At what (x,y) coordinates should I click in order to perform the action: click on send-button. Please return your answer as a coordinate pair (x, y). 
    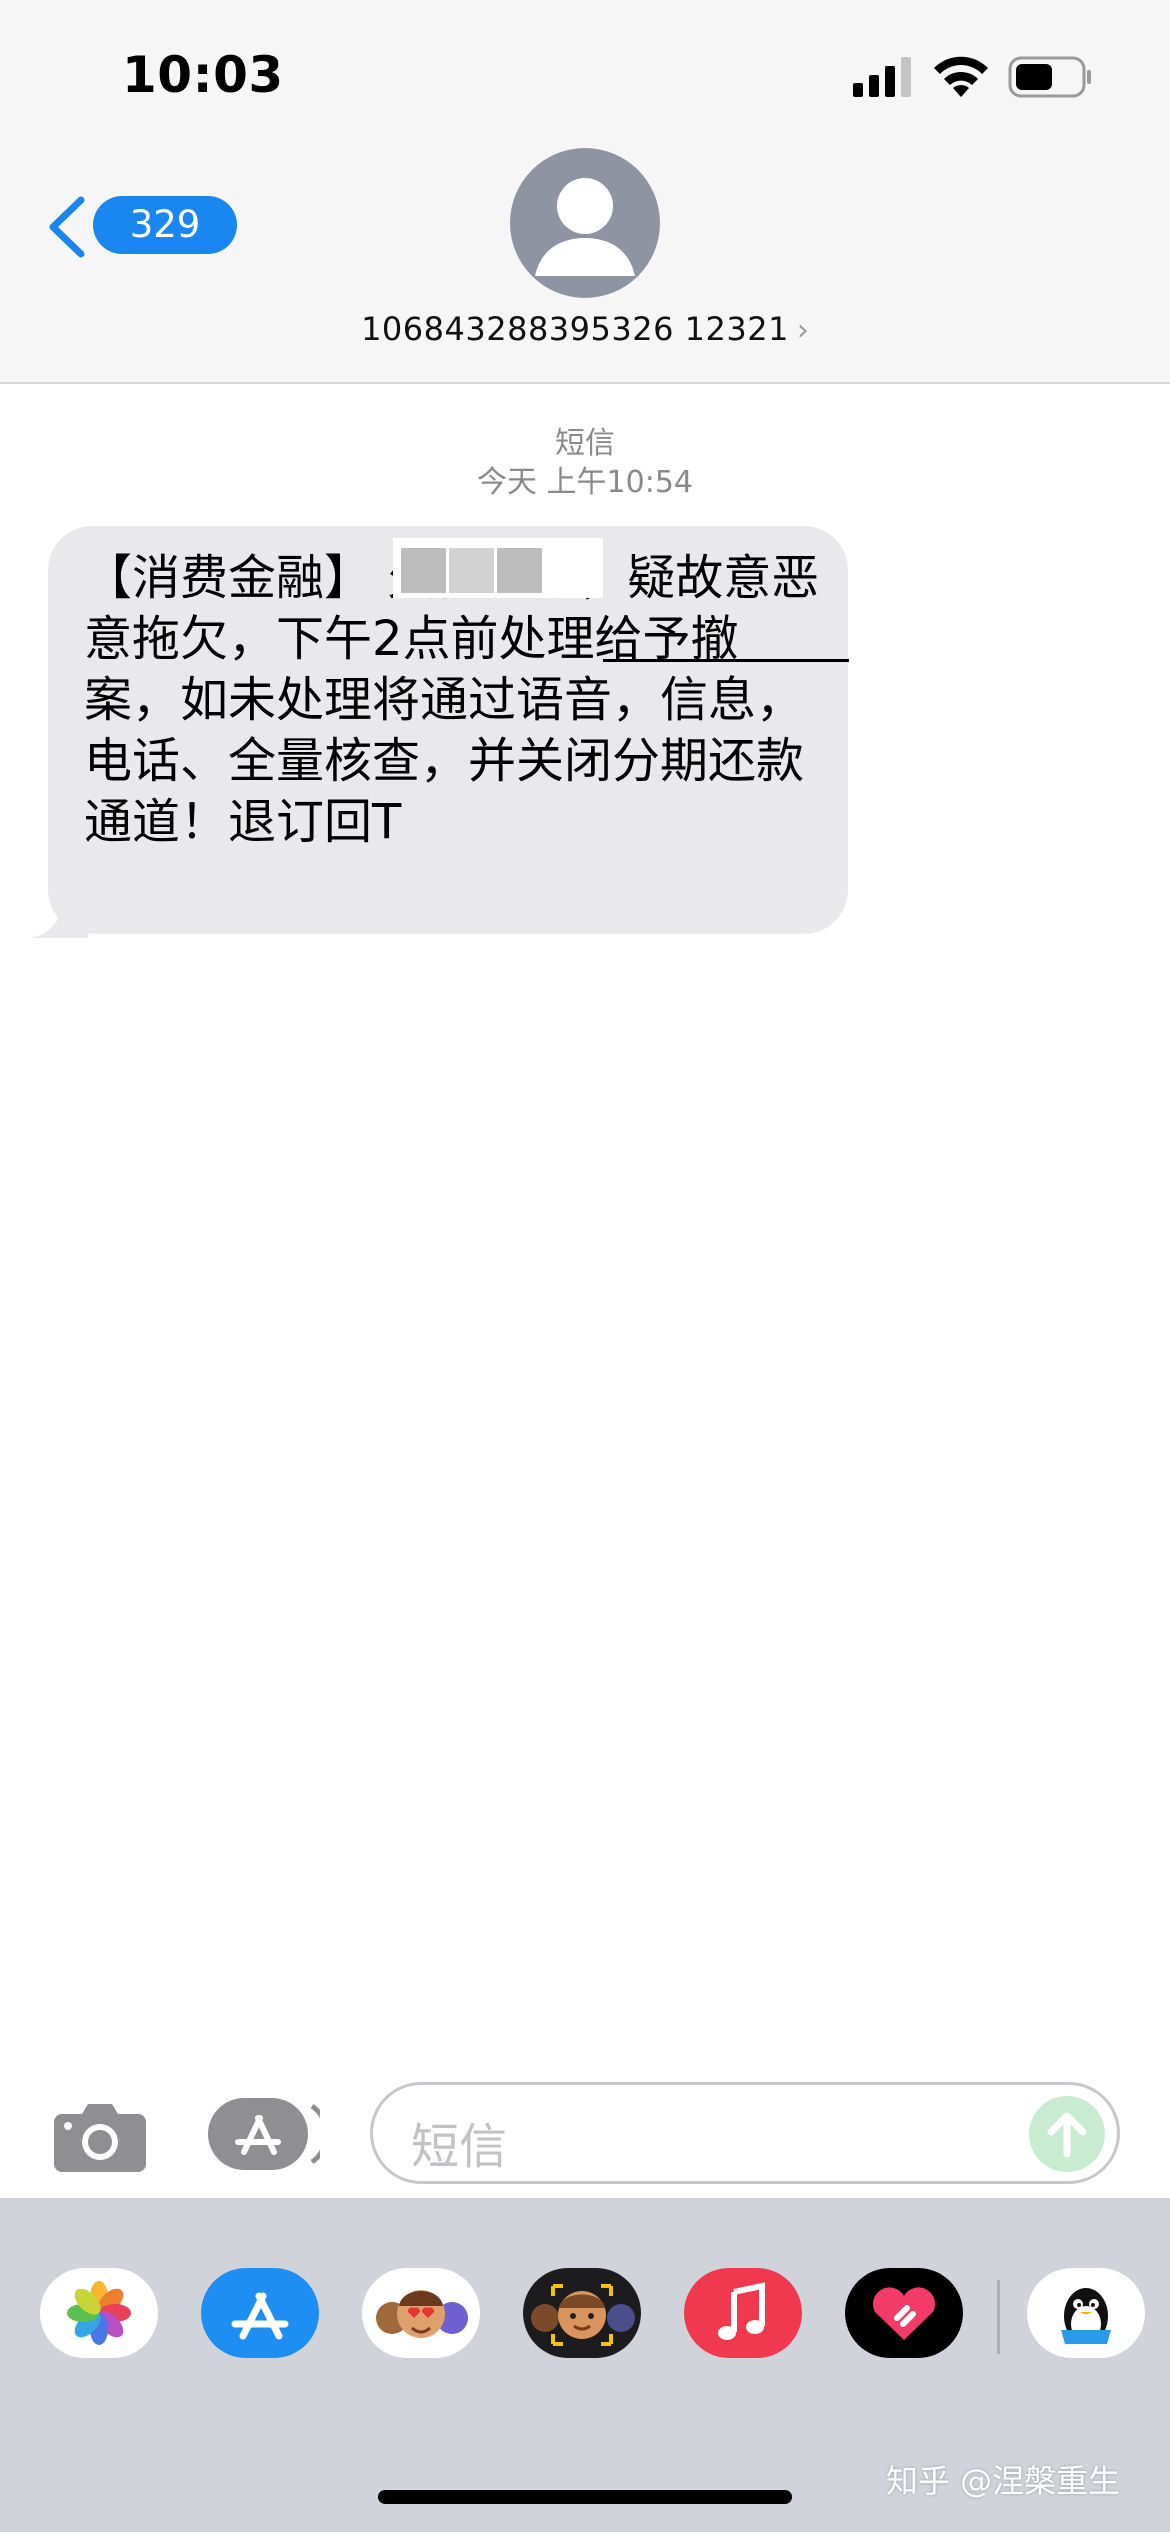
    Looking at the image, I should click on (1067, 2134).